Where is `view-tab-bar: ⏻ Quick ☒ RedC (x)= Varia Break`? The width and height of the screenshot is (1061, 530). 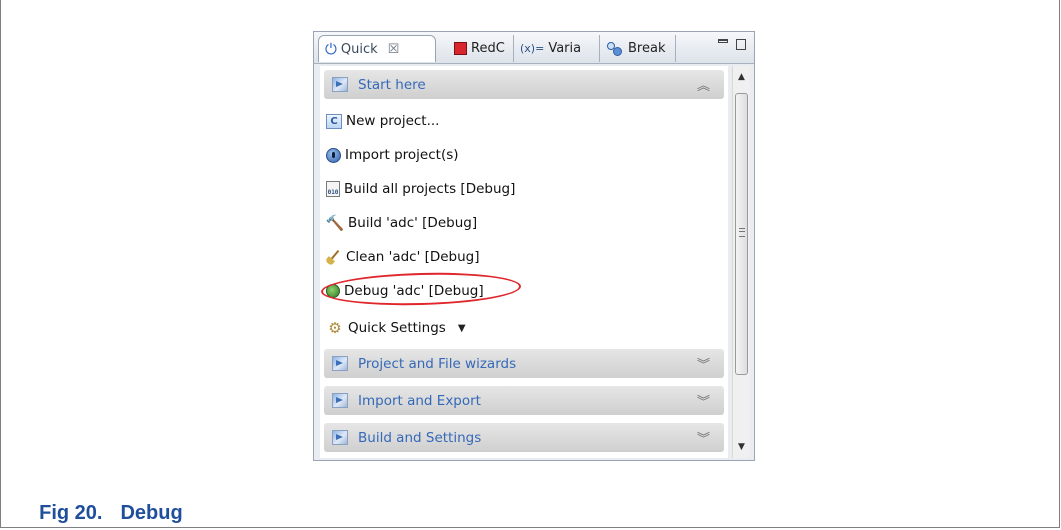
view-tab-bar: ⏻ Quick ☒ RedC (x)= Varia Break is located at coordinates (534, 48).